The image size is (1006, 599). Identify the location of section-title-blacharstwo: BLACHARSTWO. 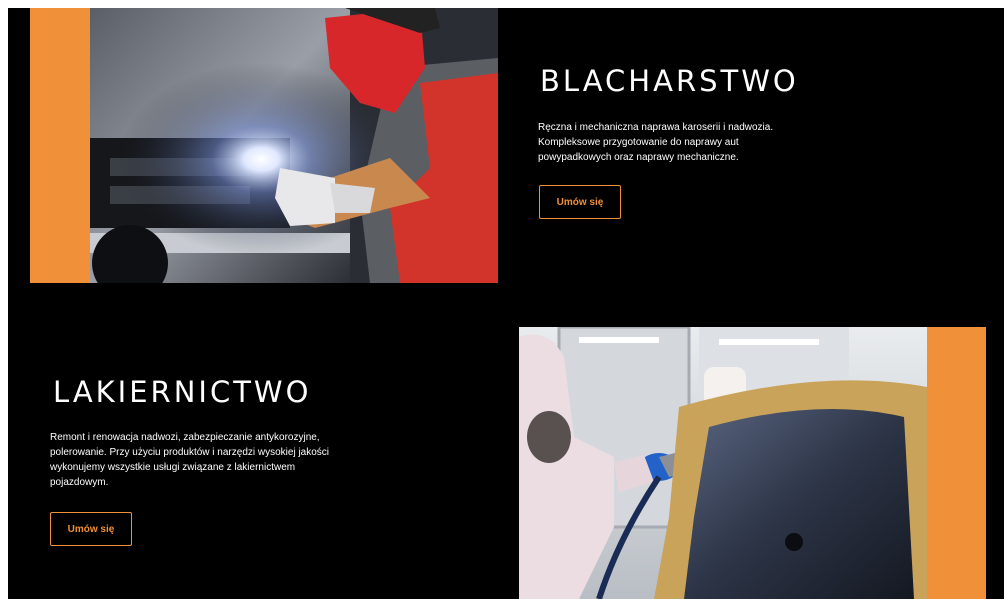
(669, 81).